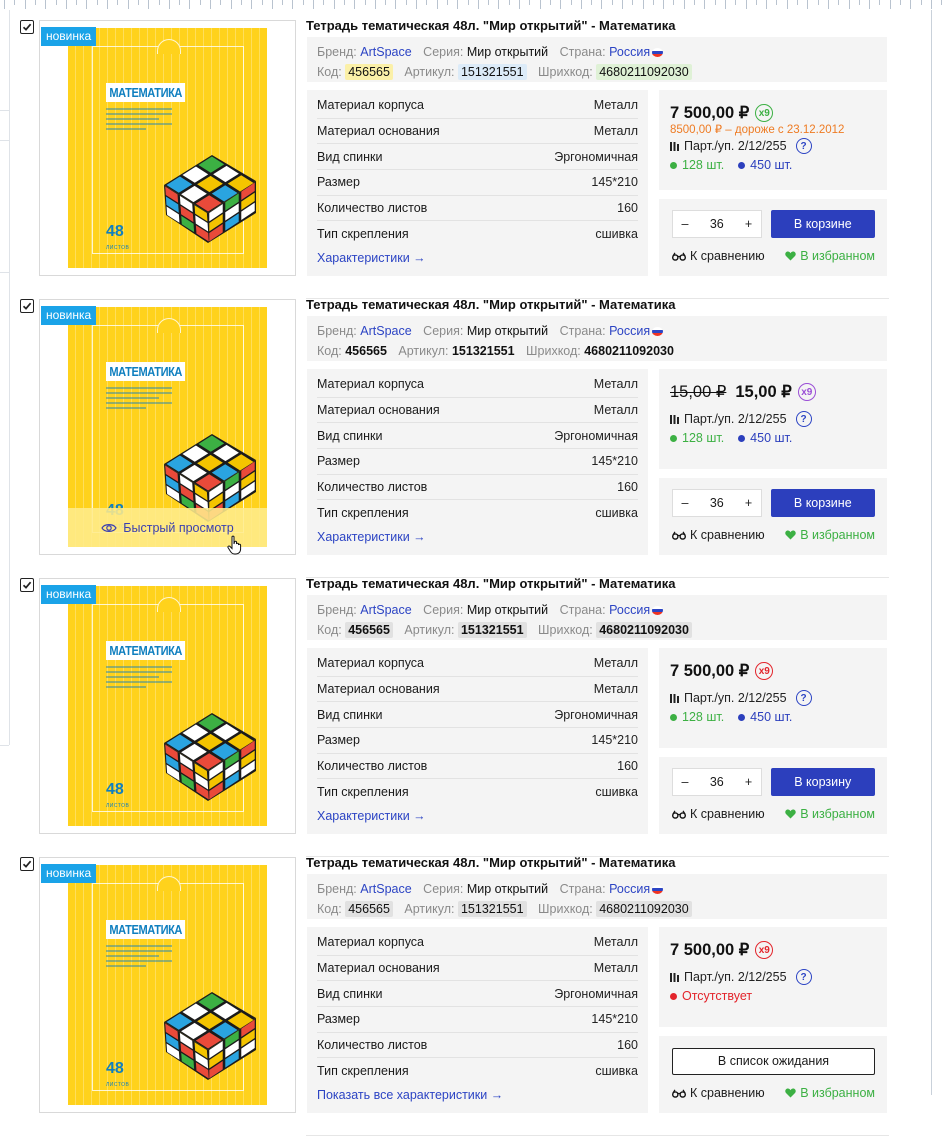 The height and width of the screenshot is (1136, 949). I want to click on pack-info: Парт./уп. 2/12/255?, so click(772, 146).